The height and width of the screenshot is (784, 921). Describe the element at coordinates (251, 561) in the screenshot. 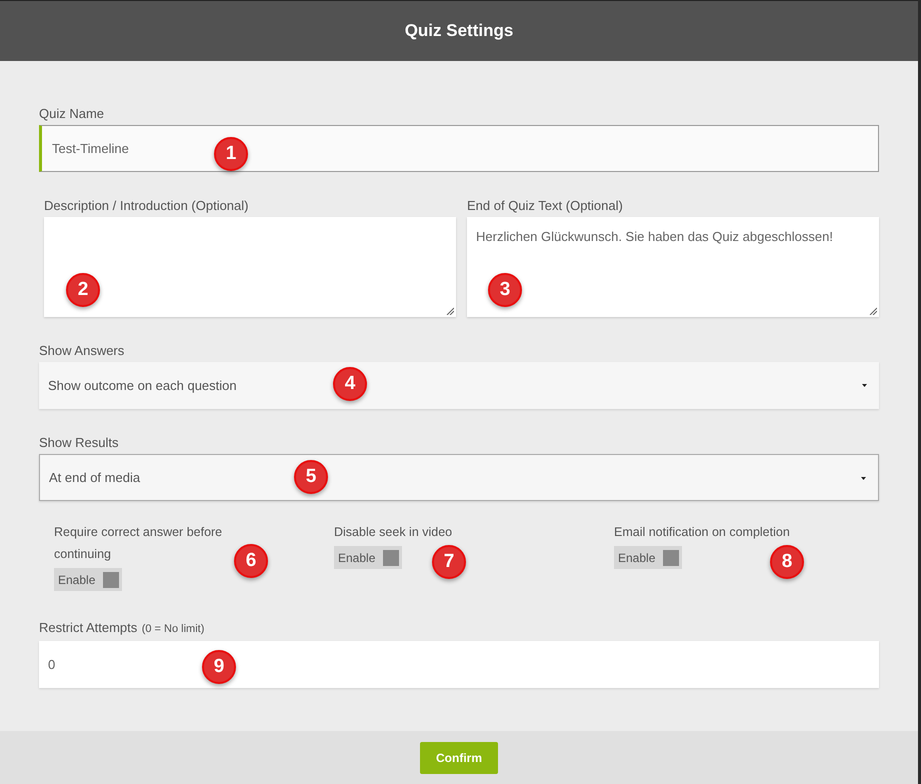

I see `number-marker: 6` at that location.